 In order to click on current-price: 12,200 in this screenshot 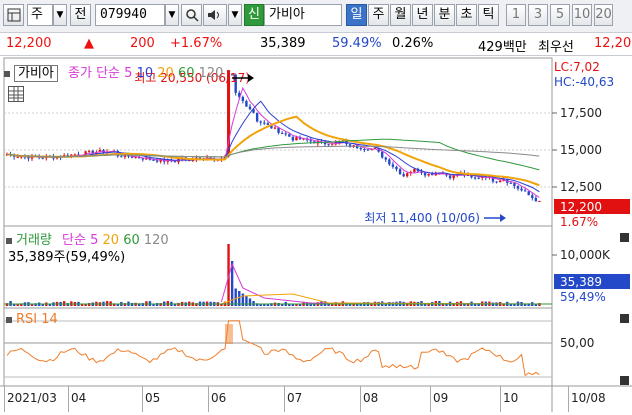, I will do `click(29, 43)`.